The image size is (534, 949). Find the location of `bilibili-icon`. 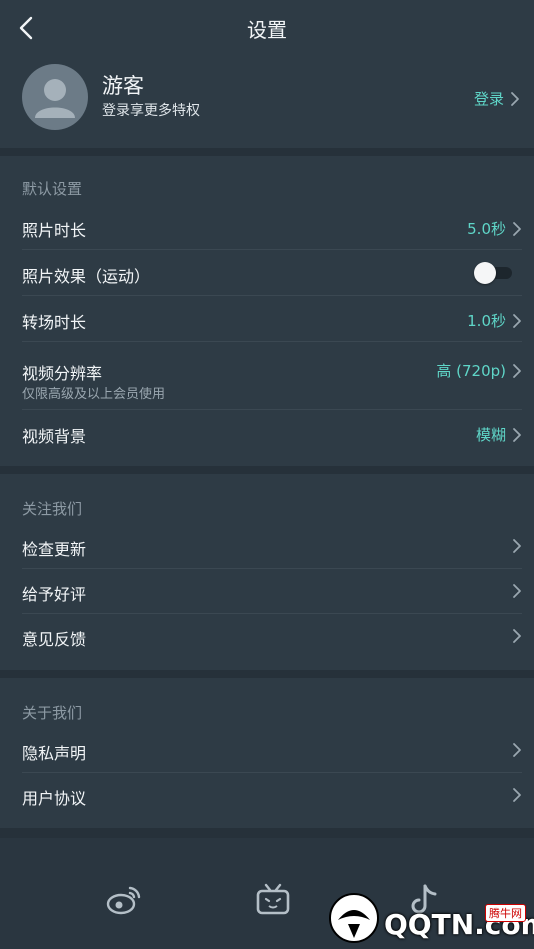

bilibili-icon is located at coordinates (273, 899).